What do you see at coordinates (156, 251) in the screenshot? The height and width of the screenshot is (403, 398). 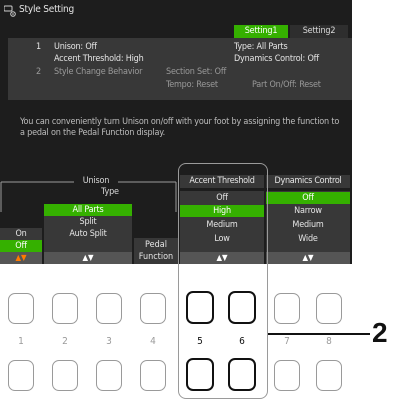 I see `pedal-function-button: Pedal Function` at bounding box center [156, 251].